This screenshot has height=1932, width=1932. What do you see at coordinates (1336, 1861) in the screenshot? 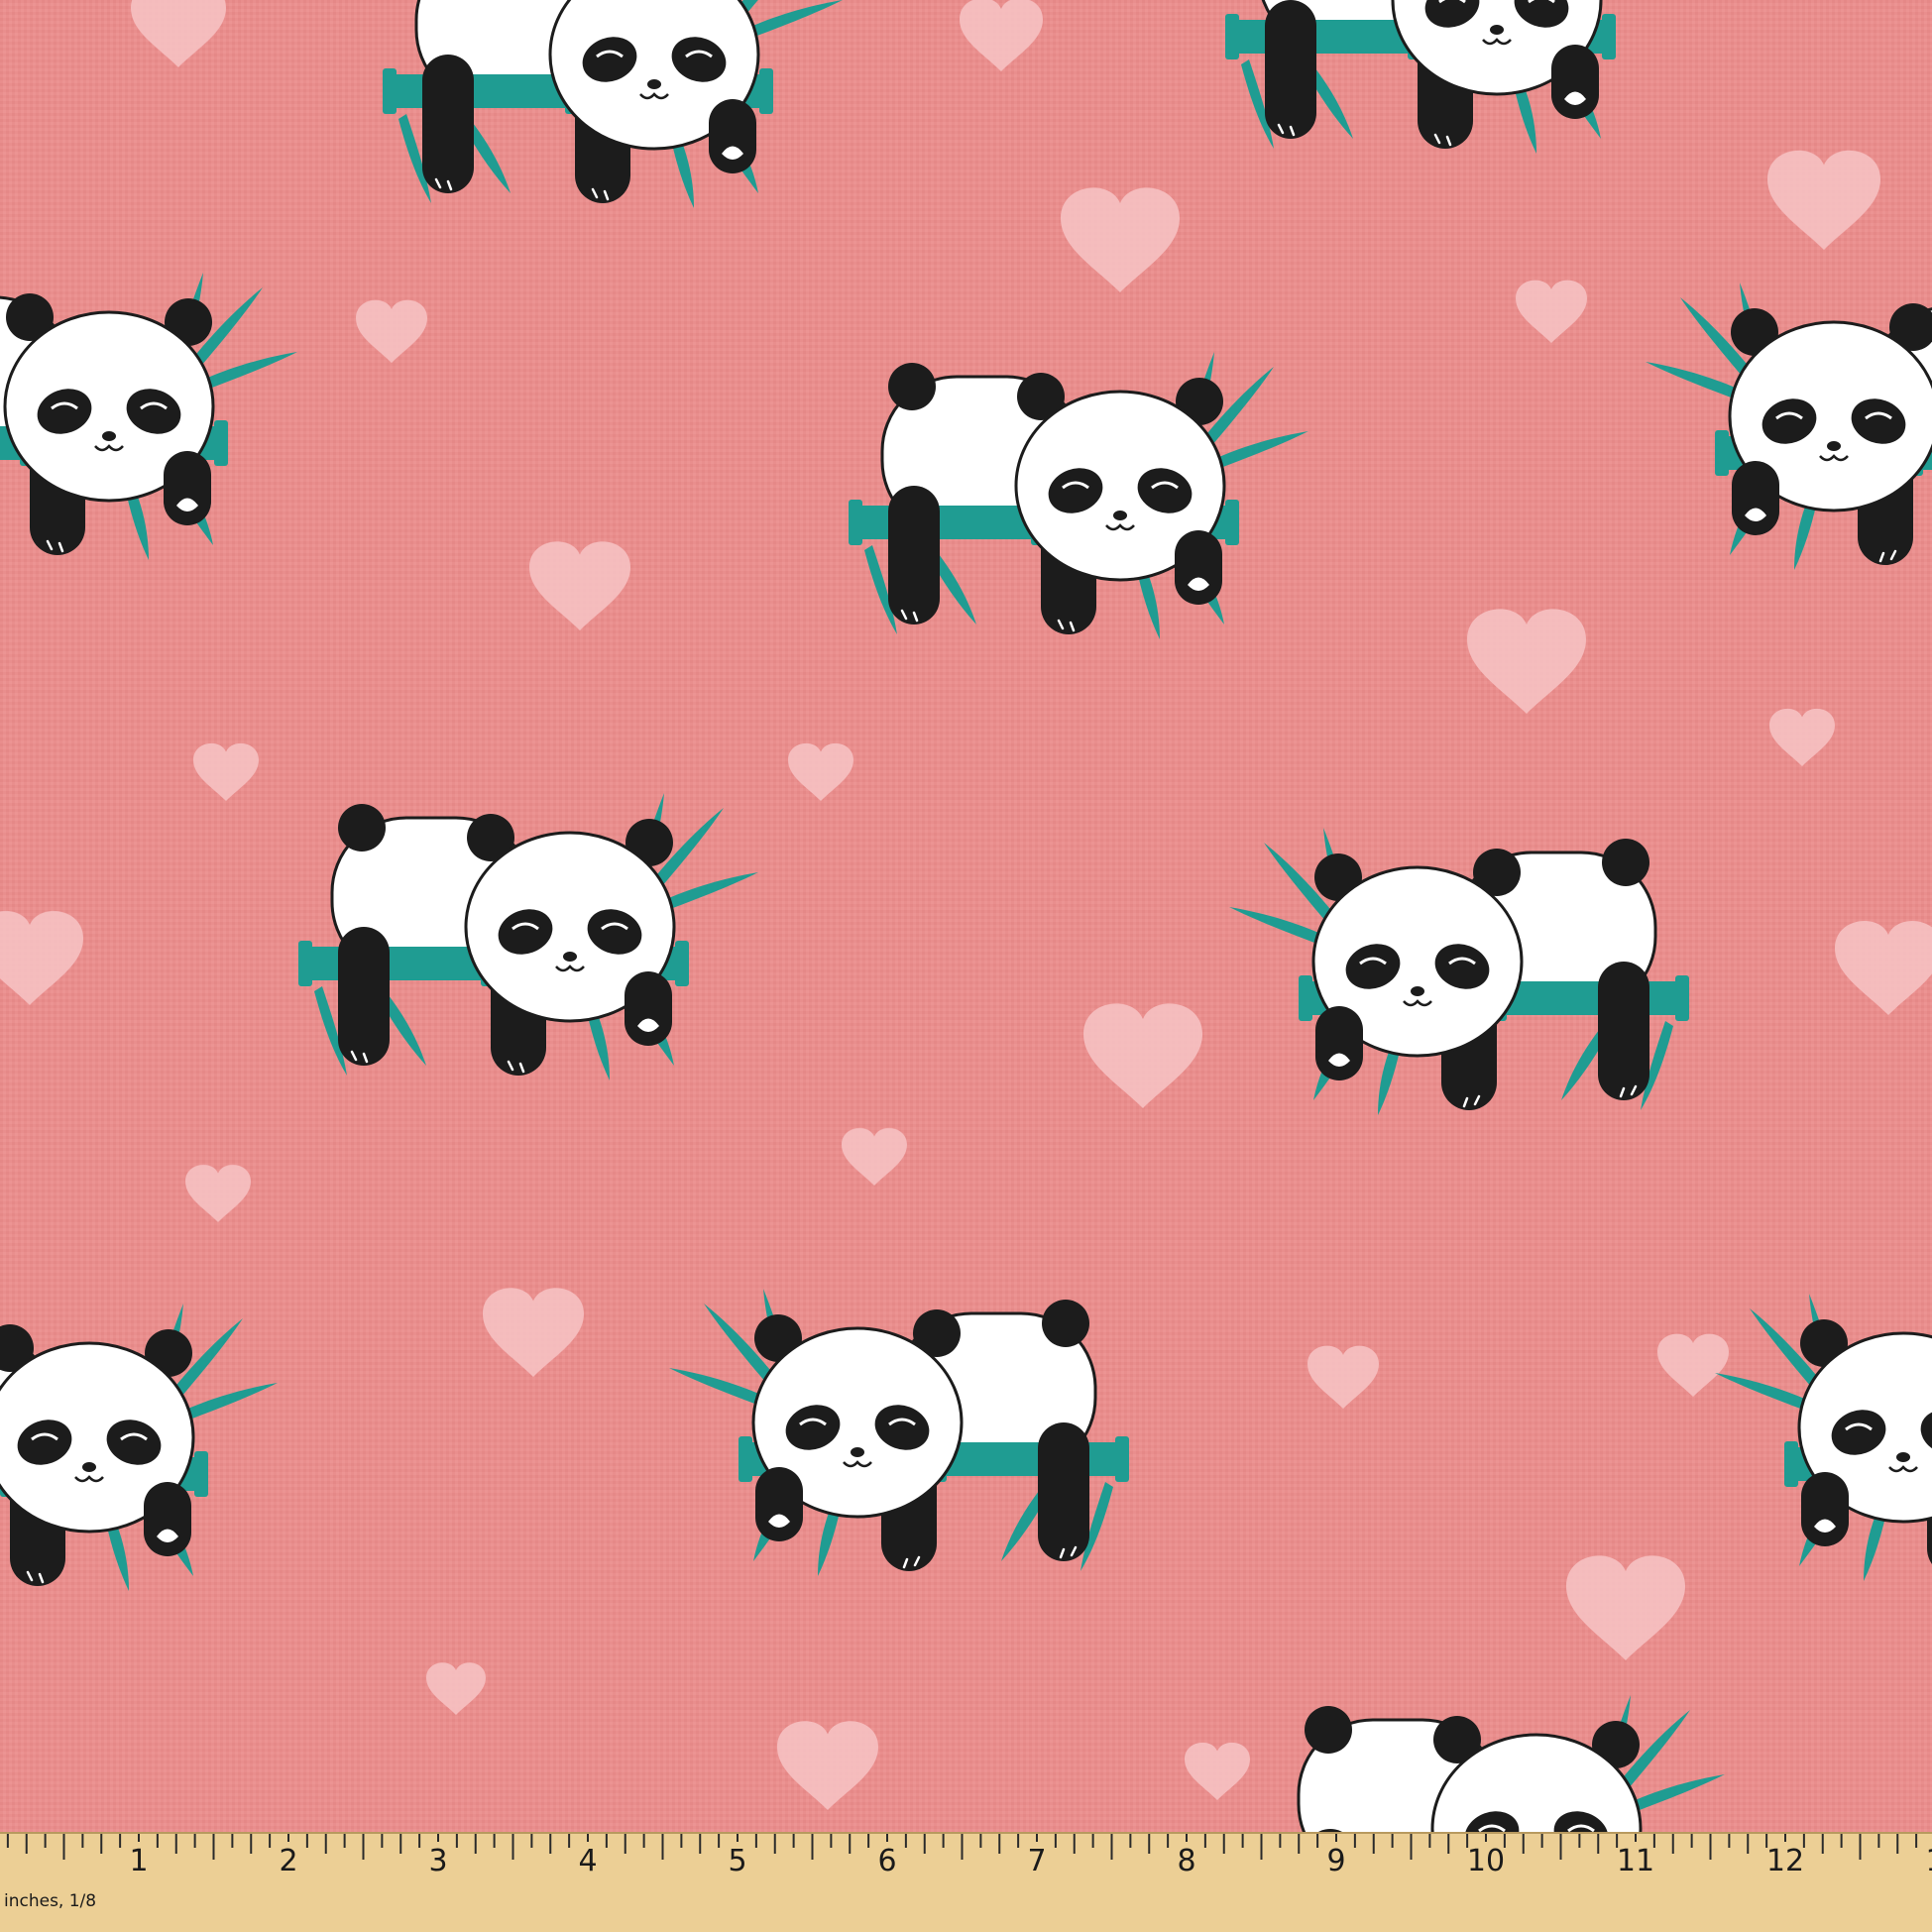
I see `ruler-number: 9` at bounding box center [1336, 1861].